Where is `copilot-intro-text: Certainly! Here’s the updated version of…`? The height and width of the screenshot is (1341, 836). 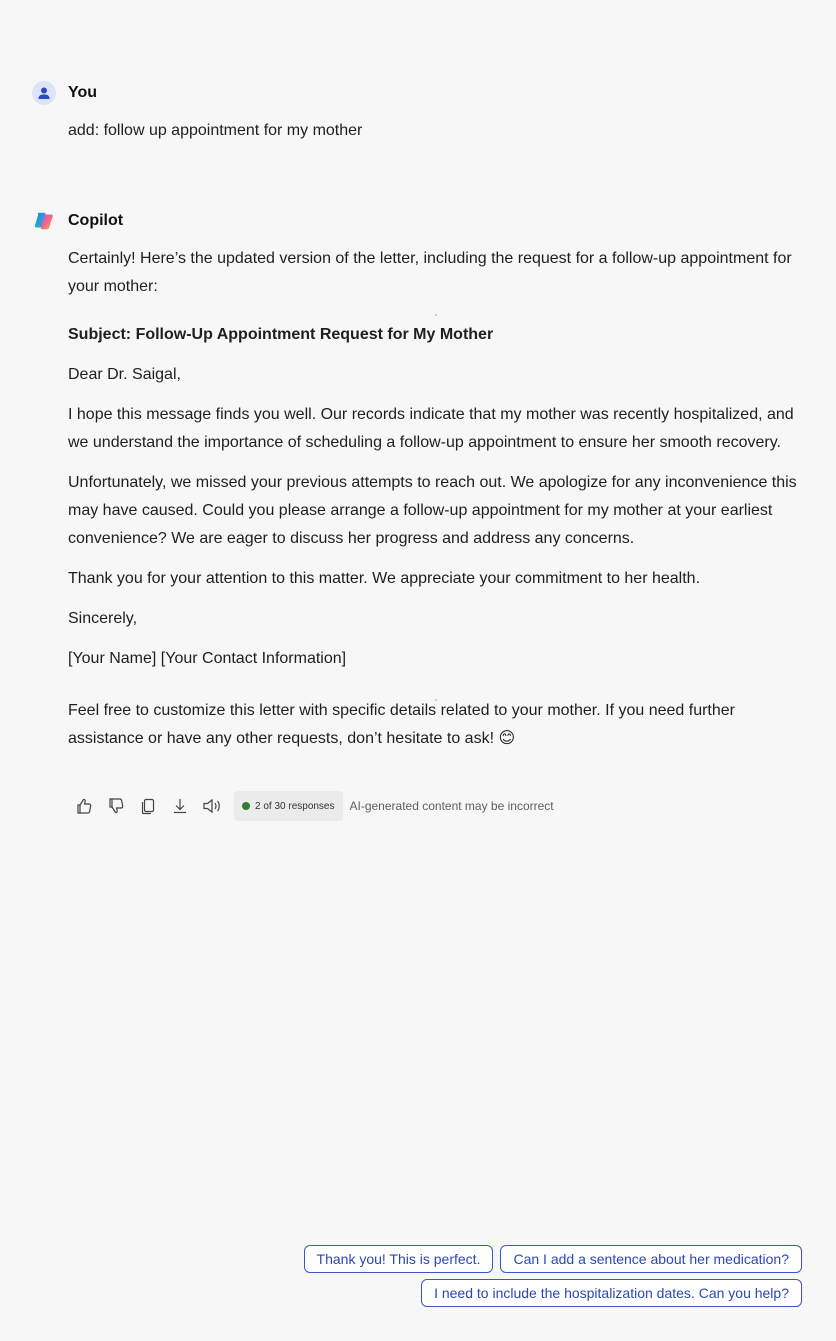
copilot-intro-text: Certainly! Here’s the updated version of… is located at coordinates (430, 272).